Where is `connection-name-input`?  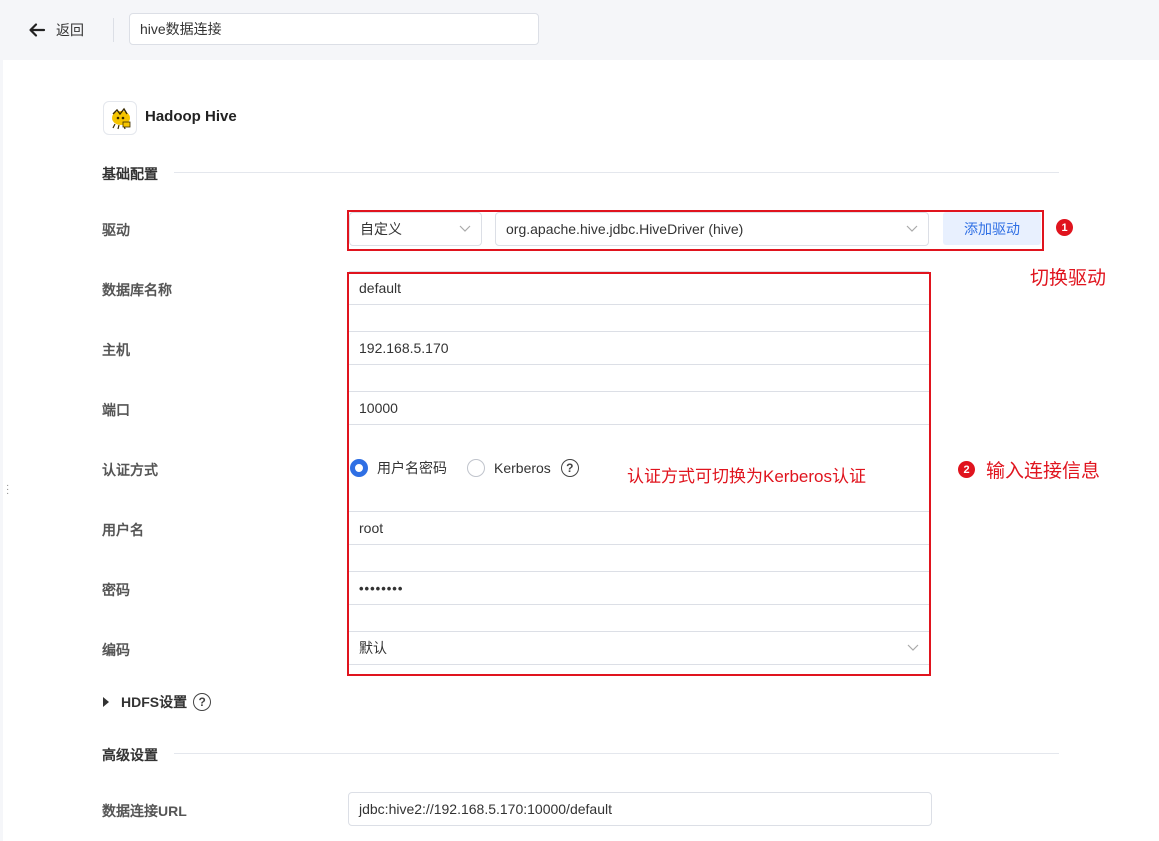 connection-name-input is located at coordinates (334, 29).